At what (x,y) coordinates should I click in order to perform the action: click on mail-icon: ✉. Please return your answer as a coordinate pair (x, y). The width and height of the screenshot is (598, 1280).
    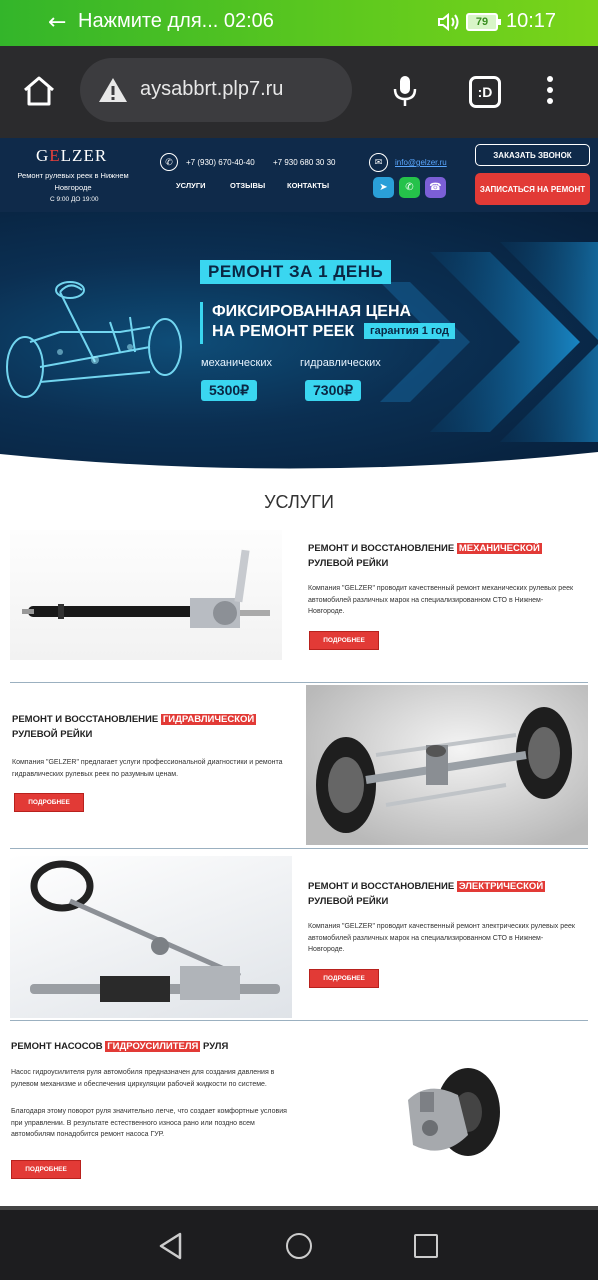
    Looking at the image, I should click on (378, 162).